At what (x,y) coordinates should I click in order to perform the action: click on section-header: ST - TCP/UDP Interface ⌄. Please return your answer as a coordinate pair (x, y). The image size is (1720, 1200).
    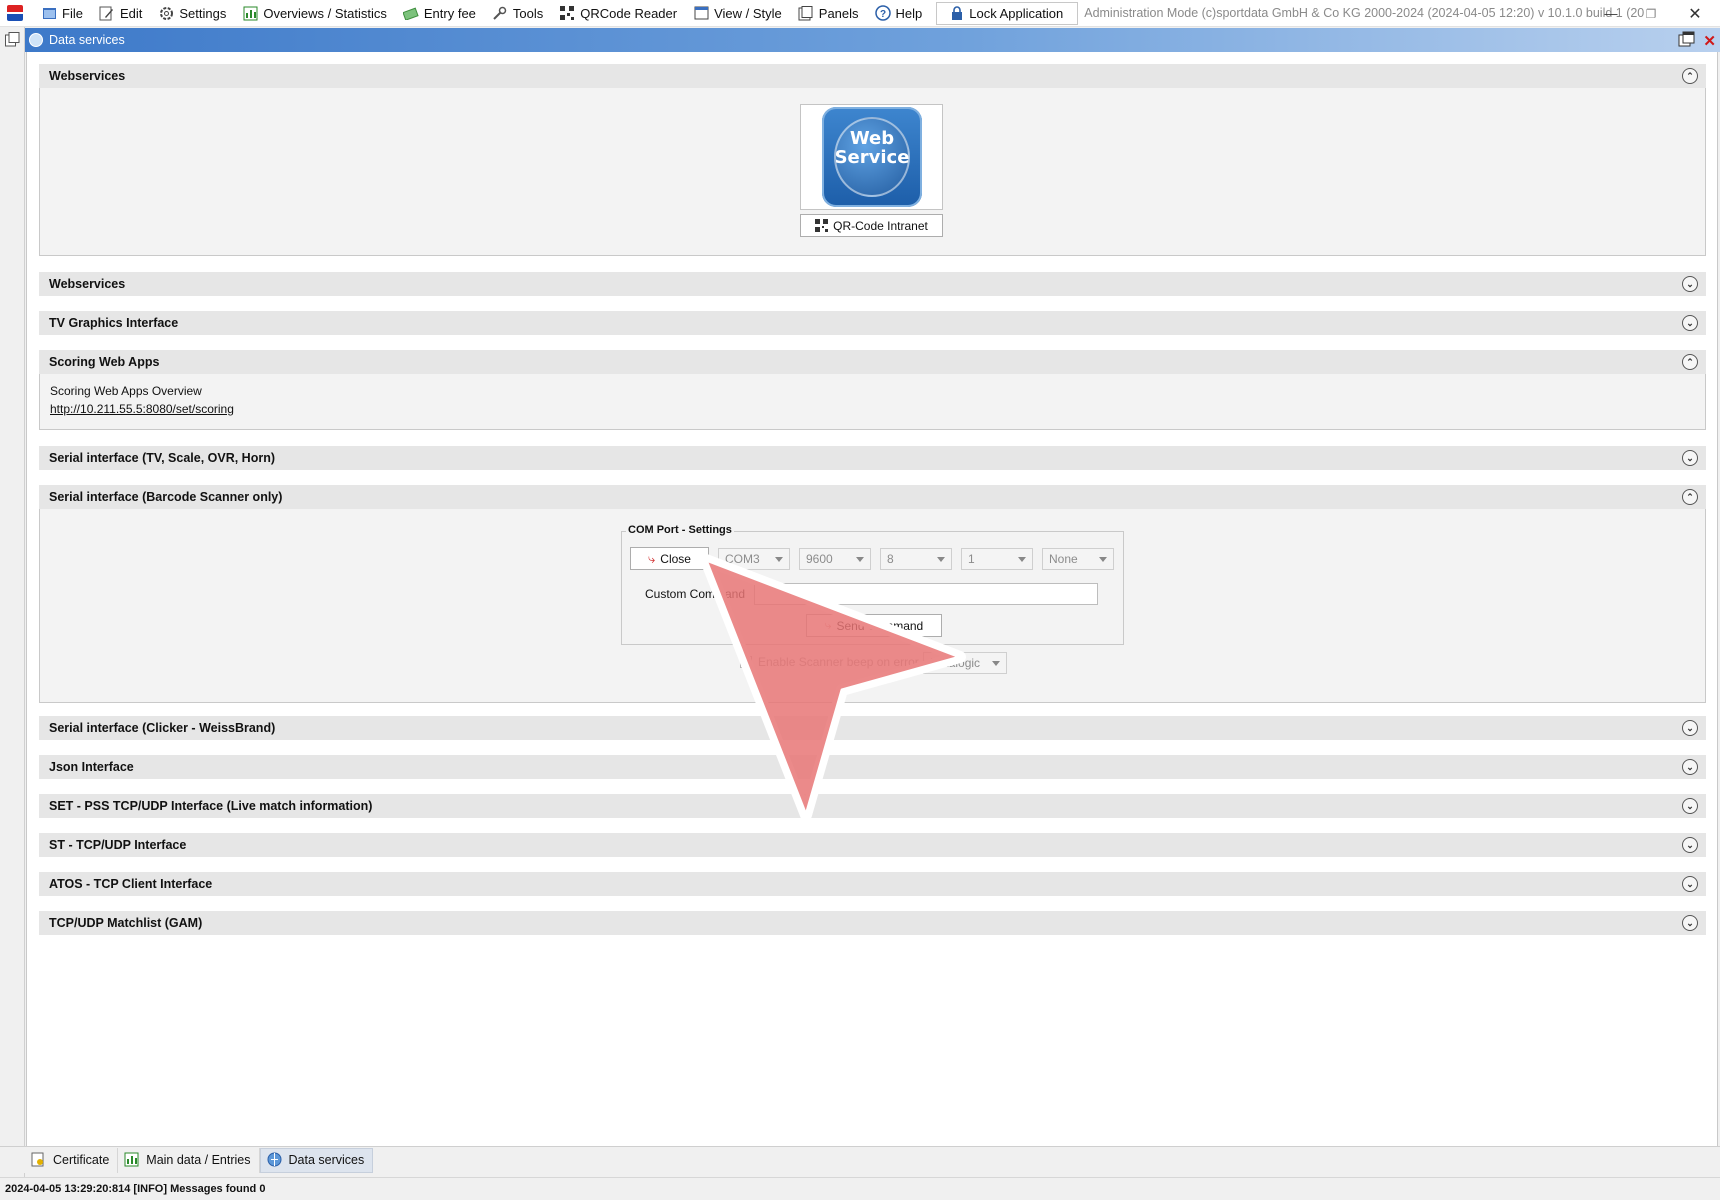
    Looking at the image, I should click on (872, 845).